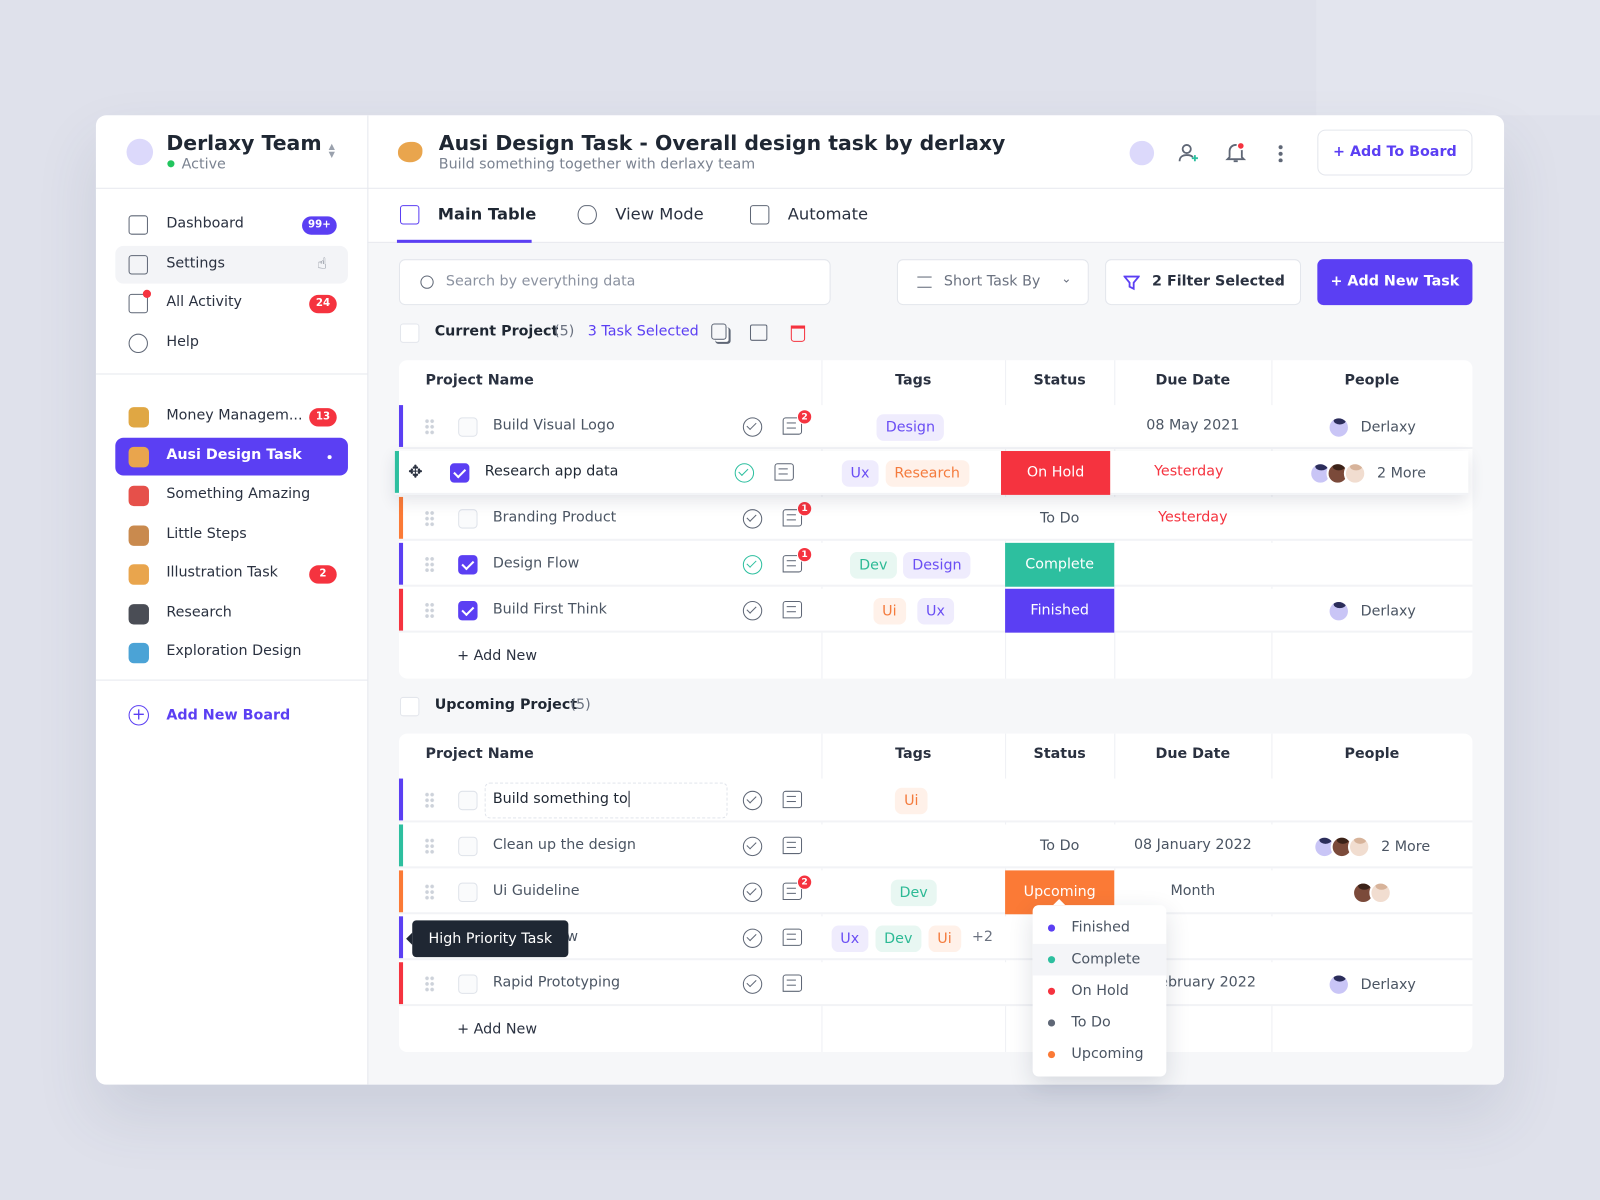 This screenshot has height=1200, width=1600. I want to click on table-row: Ui Guideline 2 Dev Upcoming Month, so click(935, 892).